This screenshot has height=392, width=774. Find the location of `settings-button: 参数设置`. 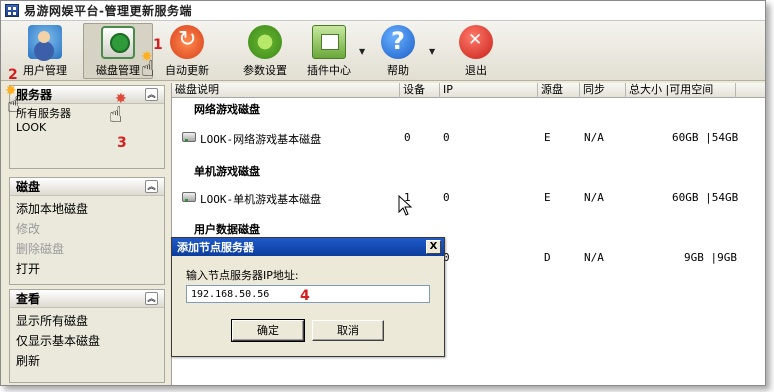

settings-button: 参数设置 is located at coordinates (265, 51).